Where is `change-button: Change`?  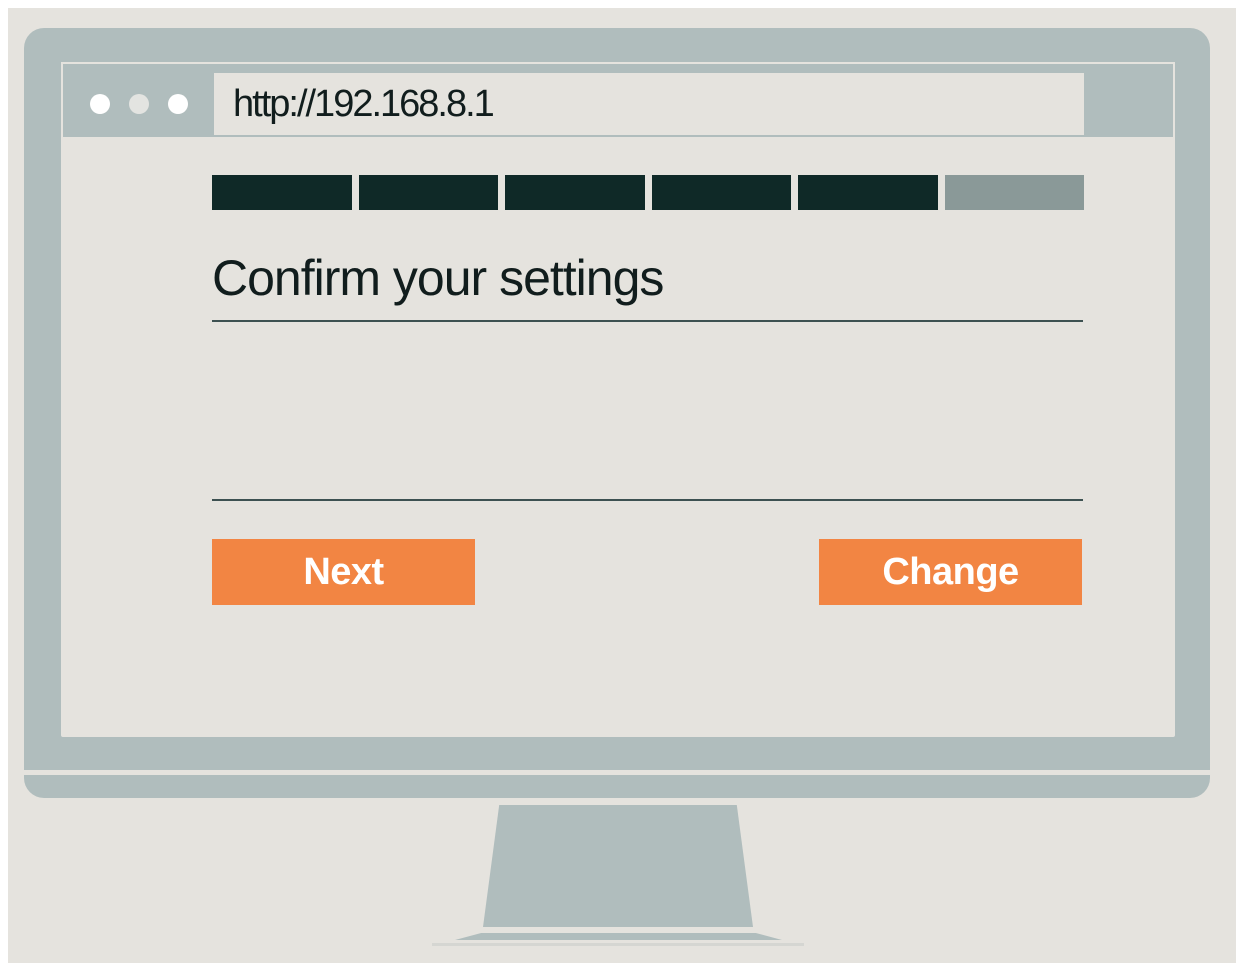
change-button: Change is located at coordinates (950, 572).